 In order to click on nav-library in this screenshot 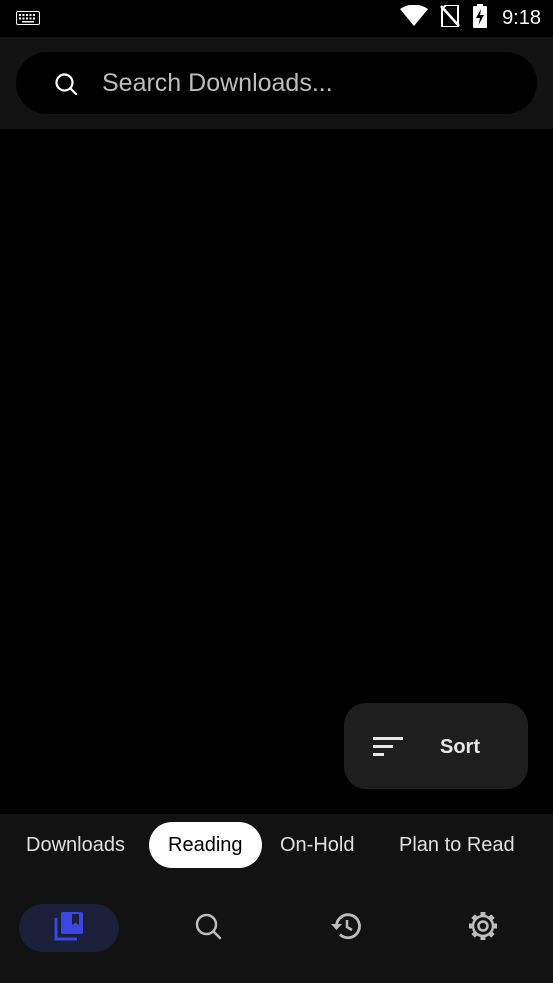, I will do `click(69, 928)`.